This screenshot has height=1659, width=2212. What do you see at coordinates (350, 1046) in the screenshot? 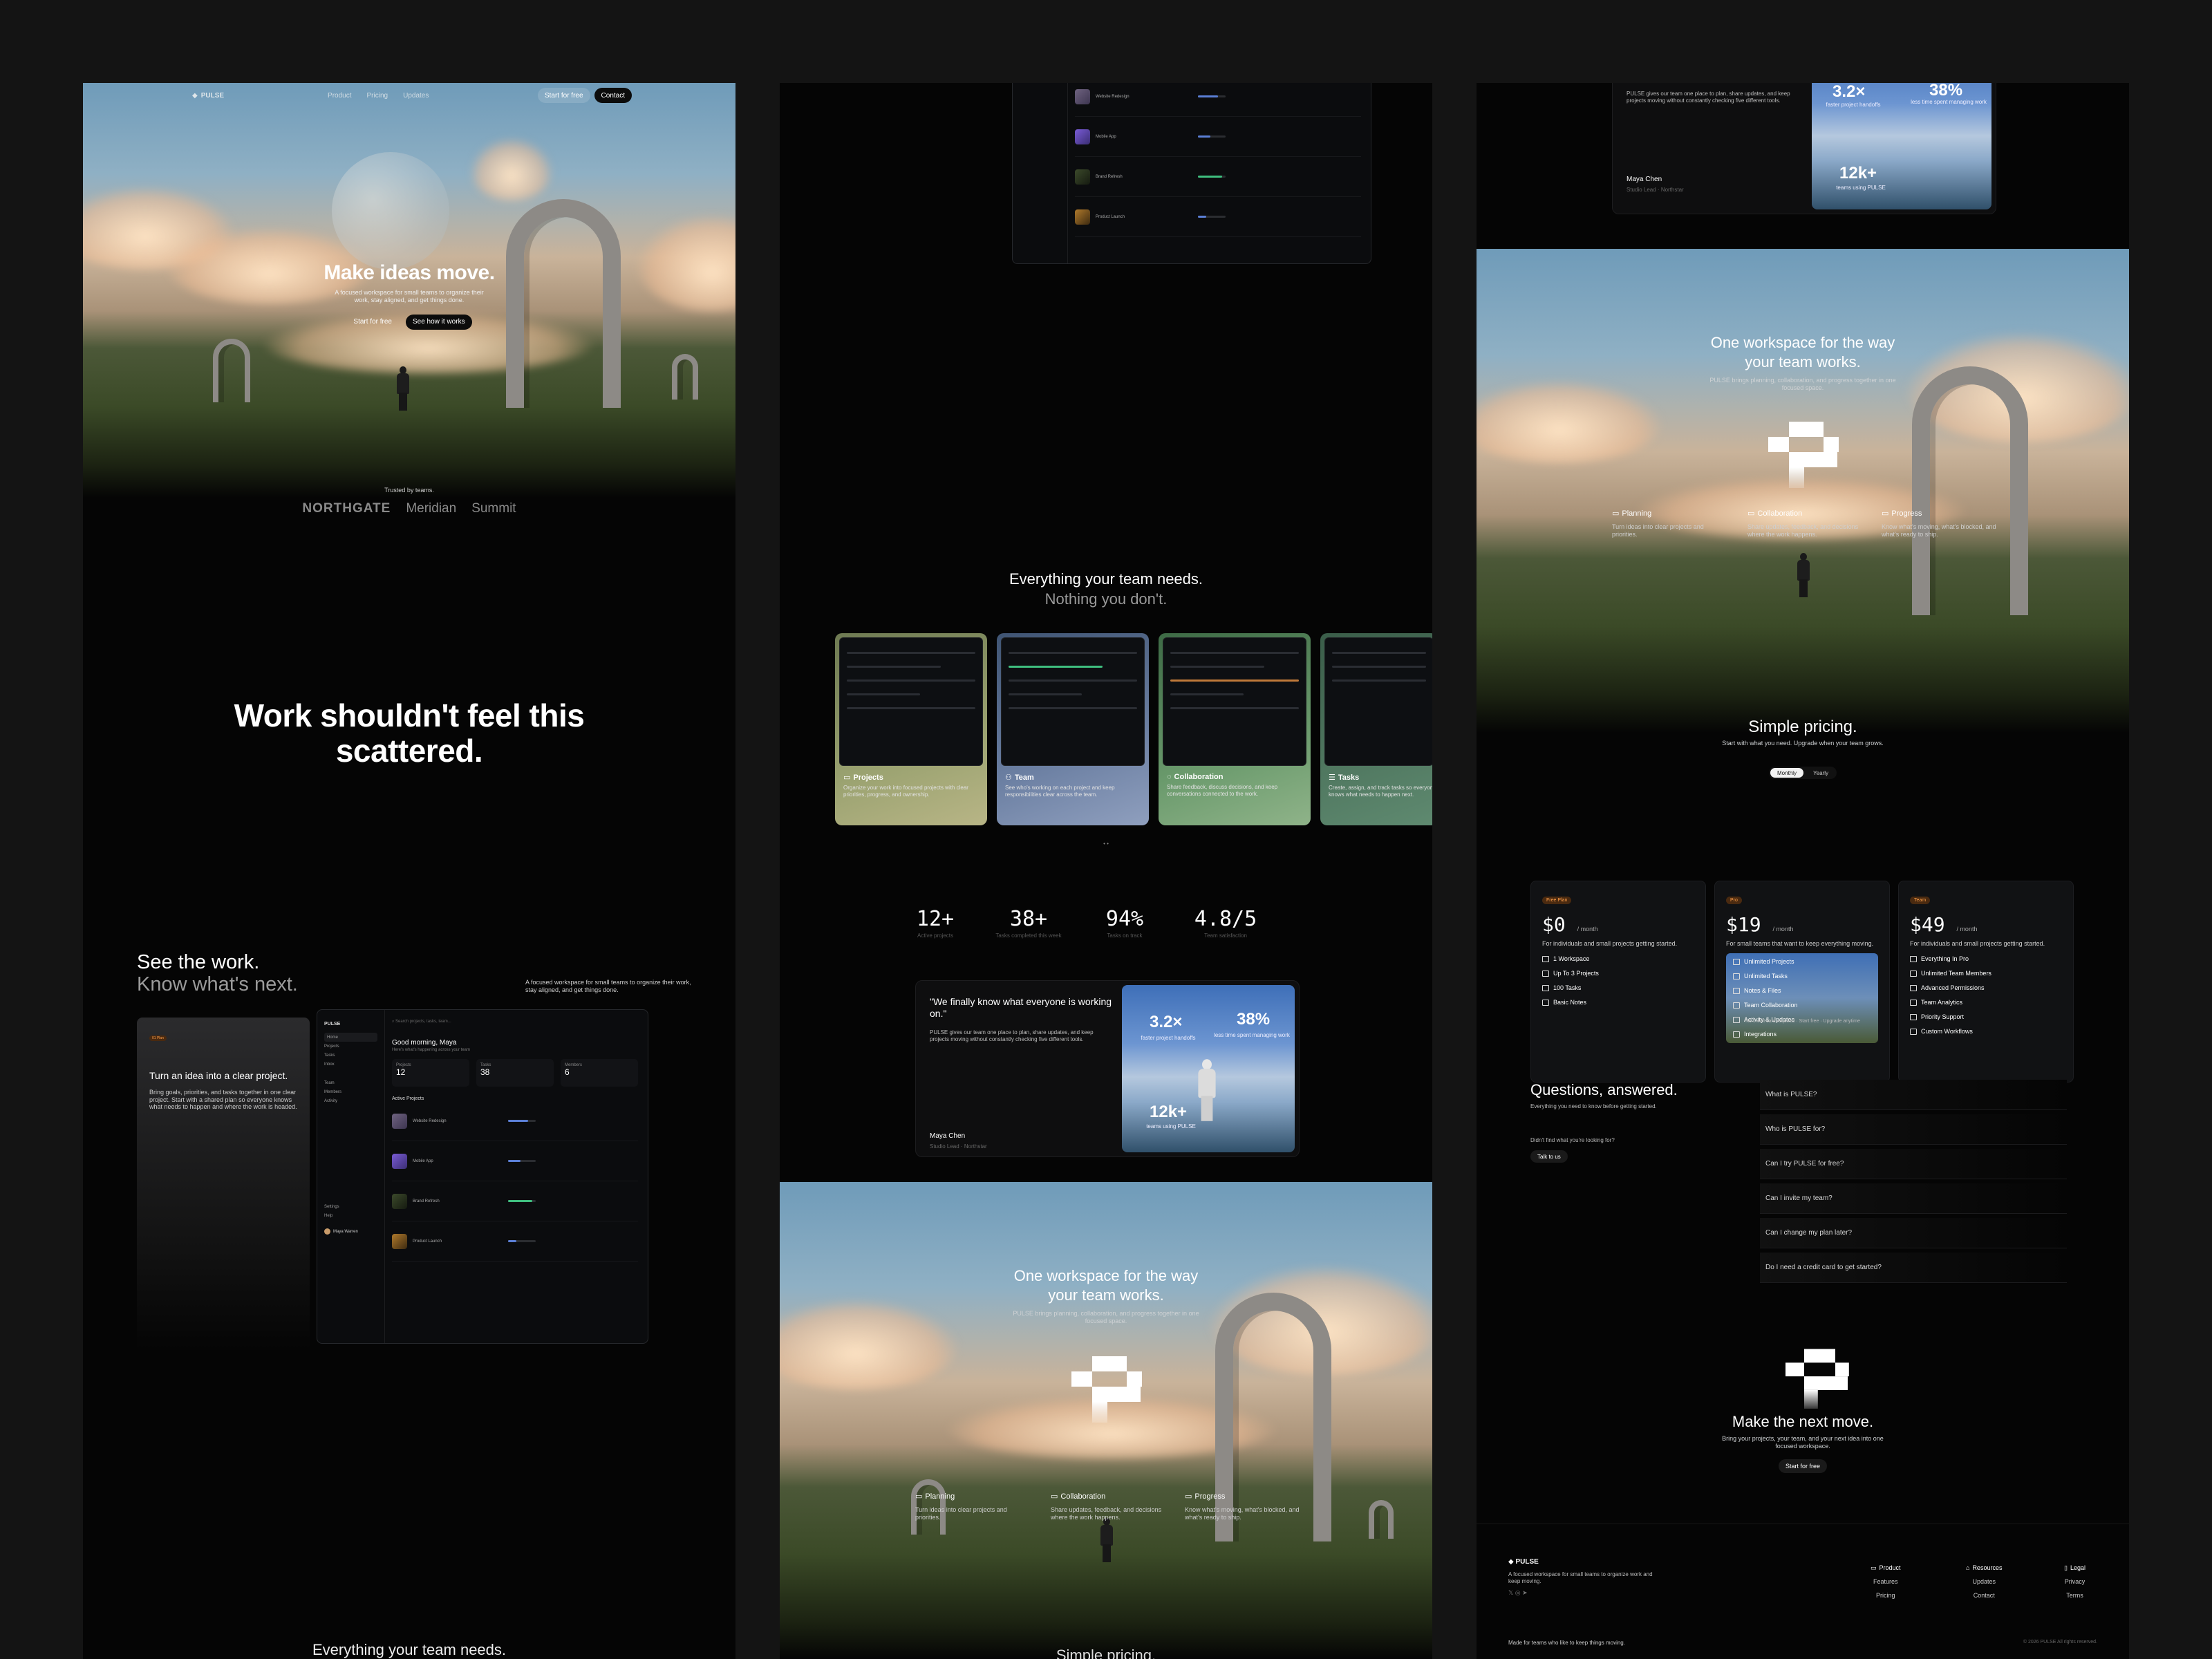
I see `sidebar-item-projects: Projects` at bounding box center [350, 1046].